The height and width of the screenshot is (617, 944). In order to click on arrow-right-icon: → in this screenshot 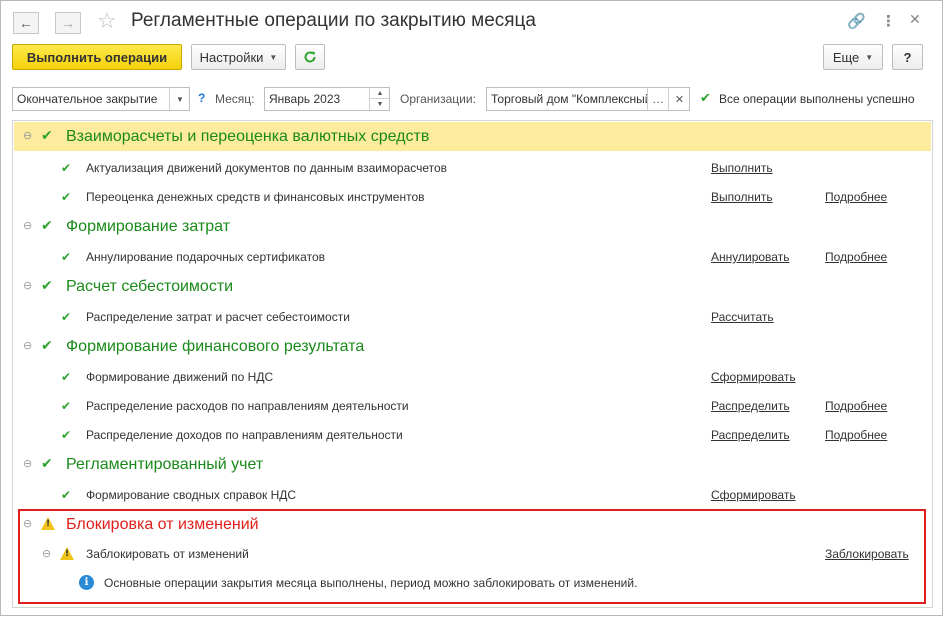, I will do `click(68, 23)`.